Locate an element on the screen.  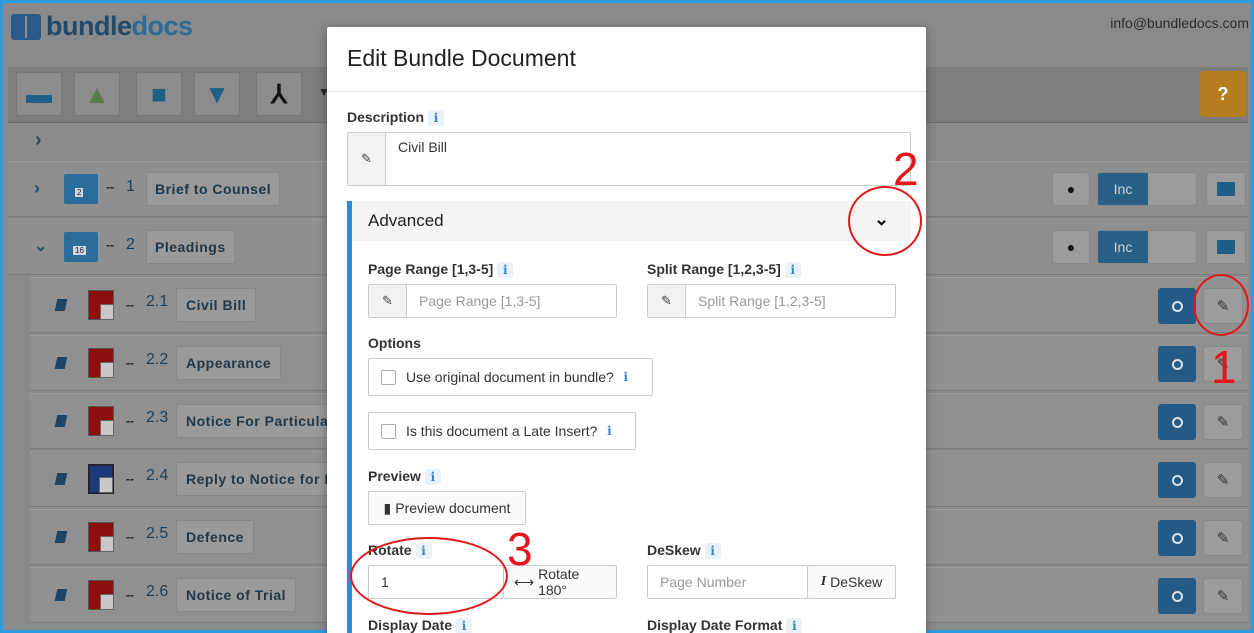
late-insert-checkbox is located at coordinates (388, 431).